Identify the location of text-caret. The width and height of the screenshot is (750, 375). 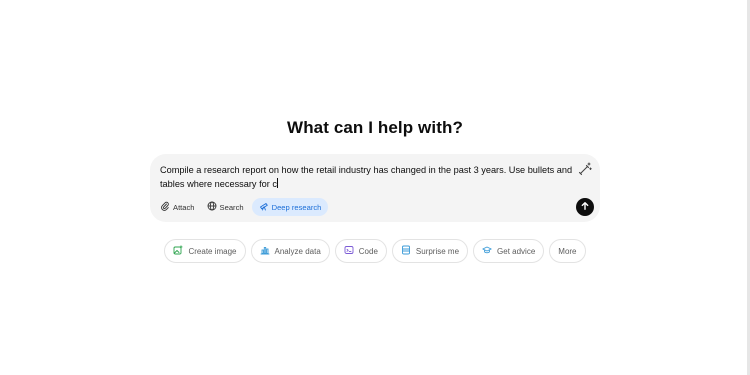
(277, 183).